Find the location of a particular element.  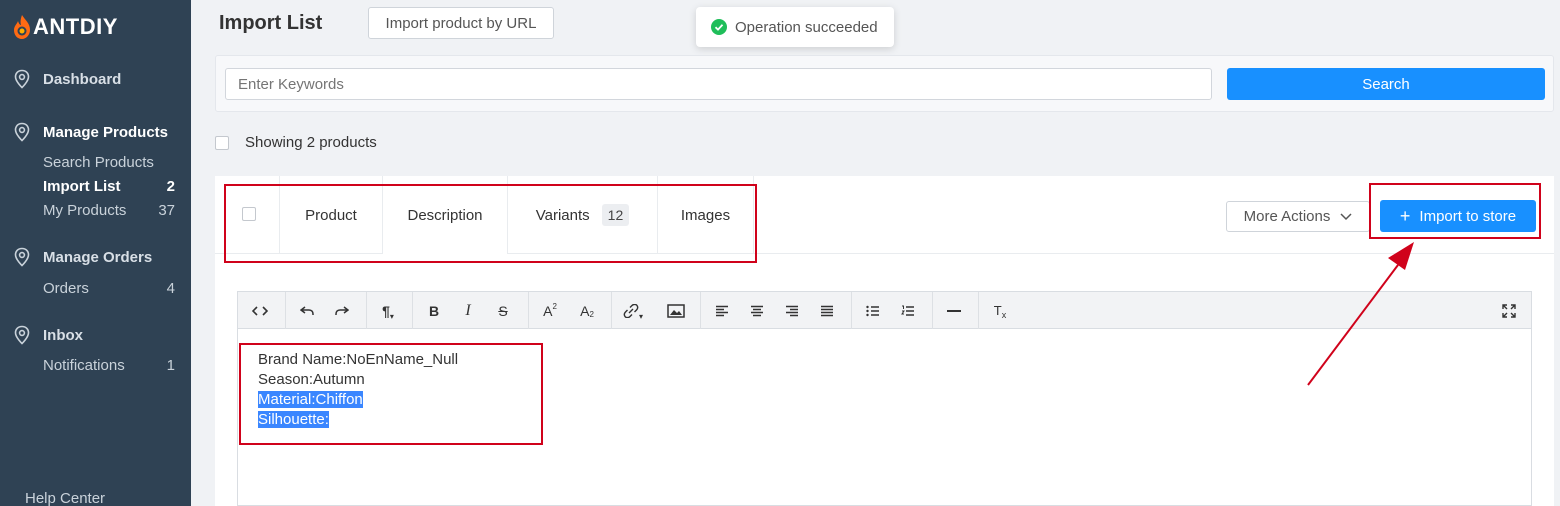

italic-icon: I is located at coordinates (468, 310).